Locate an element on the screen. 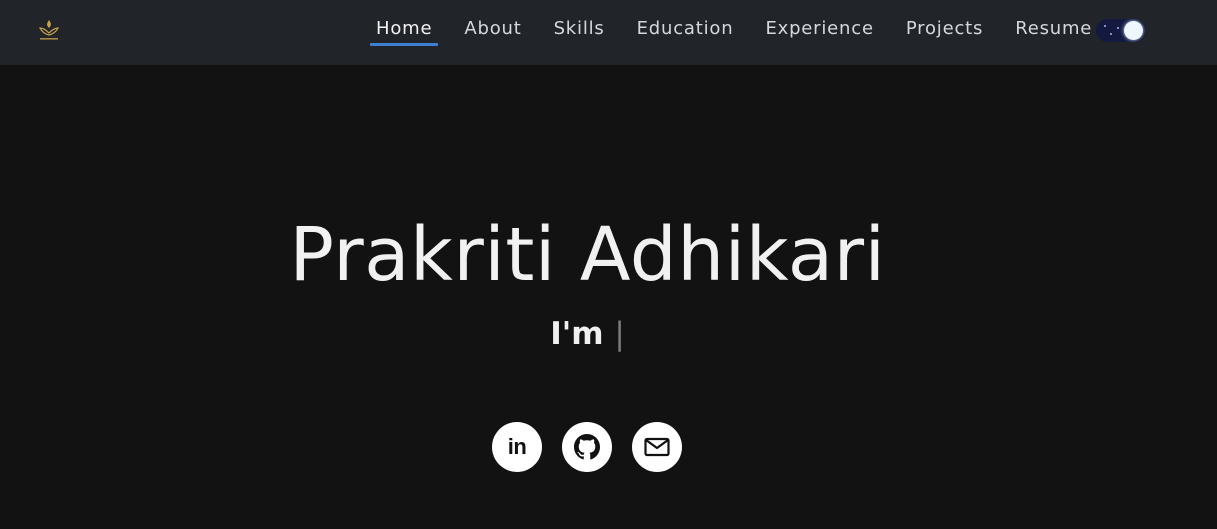  linkedin-button: in is located at coordinates (517, 447).